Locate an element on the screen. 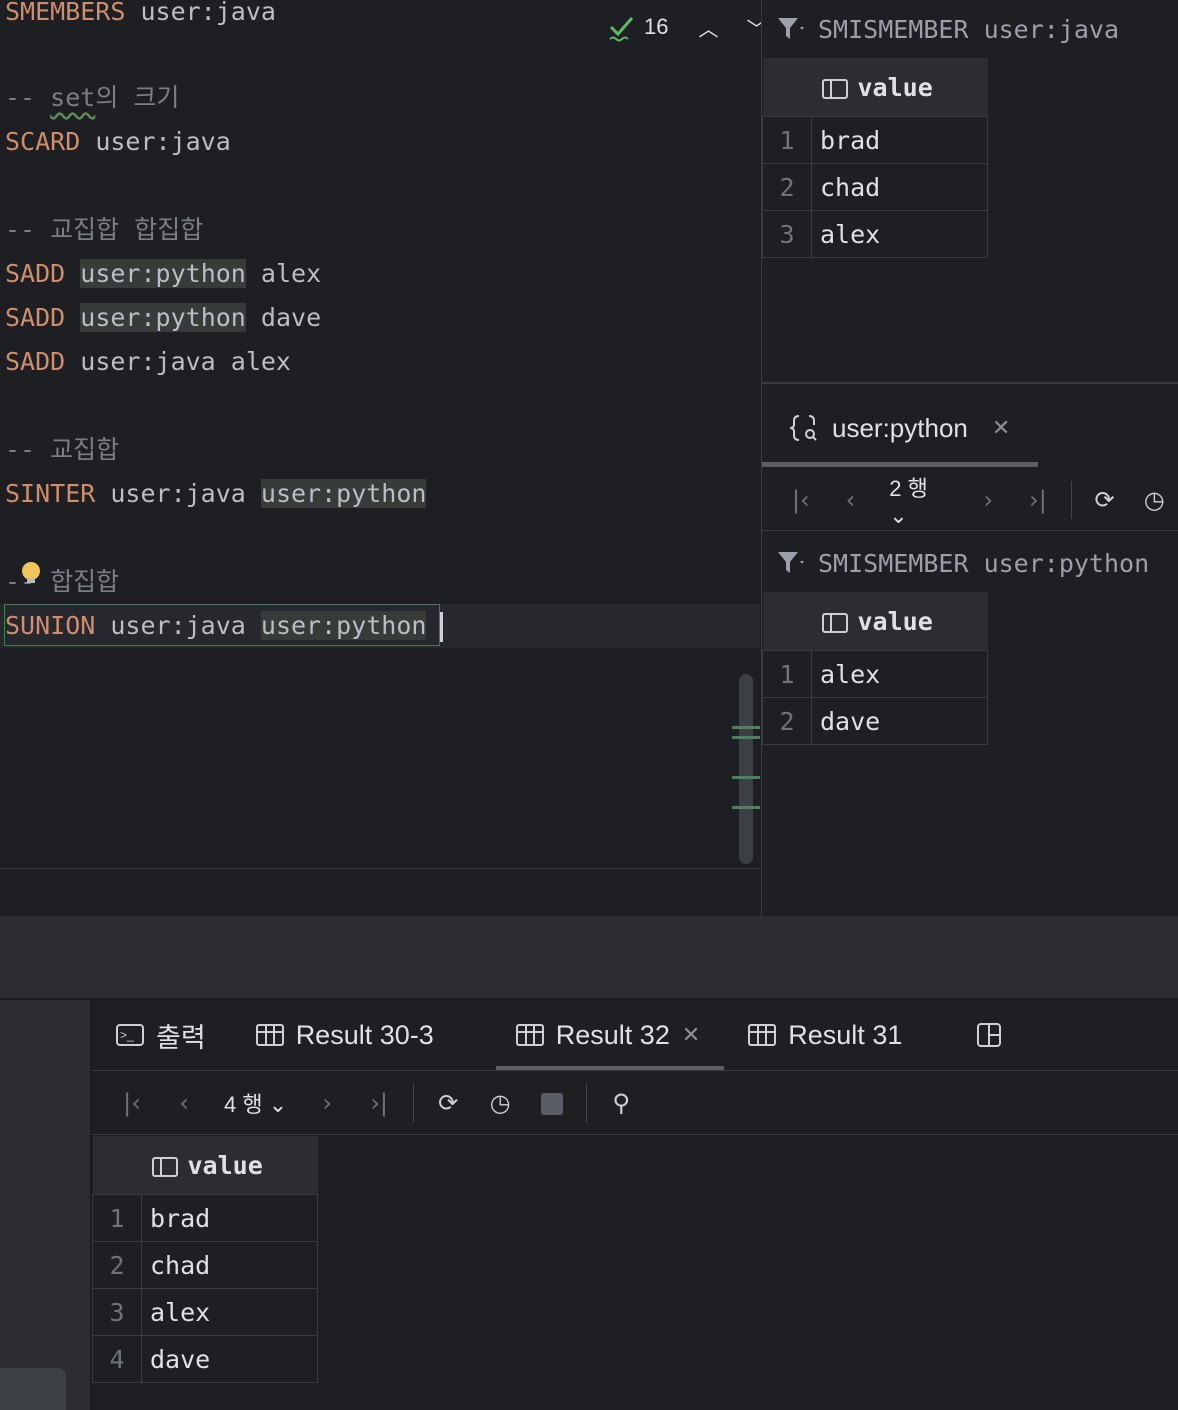  row-number: 1 is located at coordinates (787, 140).